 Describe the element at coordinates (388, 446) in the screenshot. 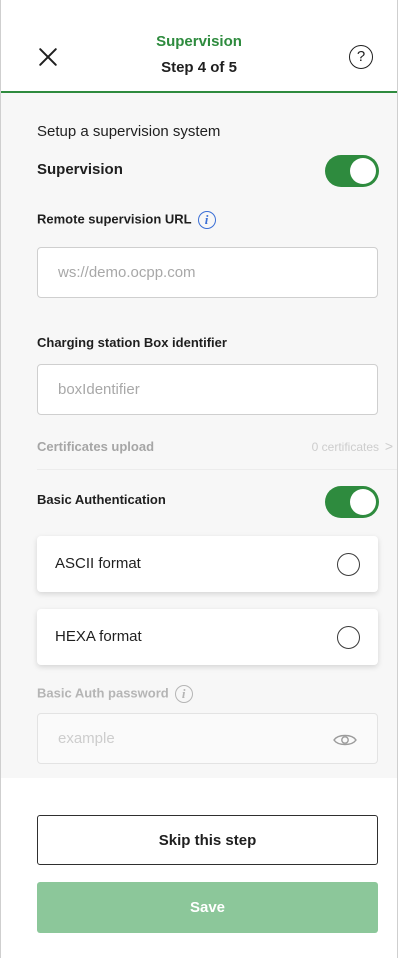

I see `chevron-right-icon: >` at that location.